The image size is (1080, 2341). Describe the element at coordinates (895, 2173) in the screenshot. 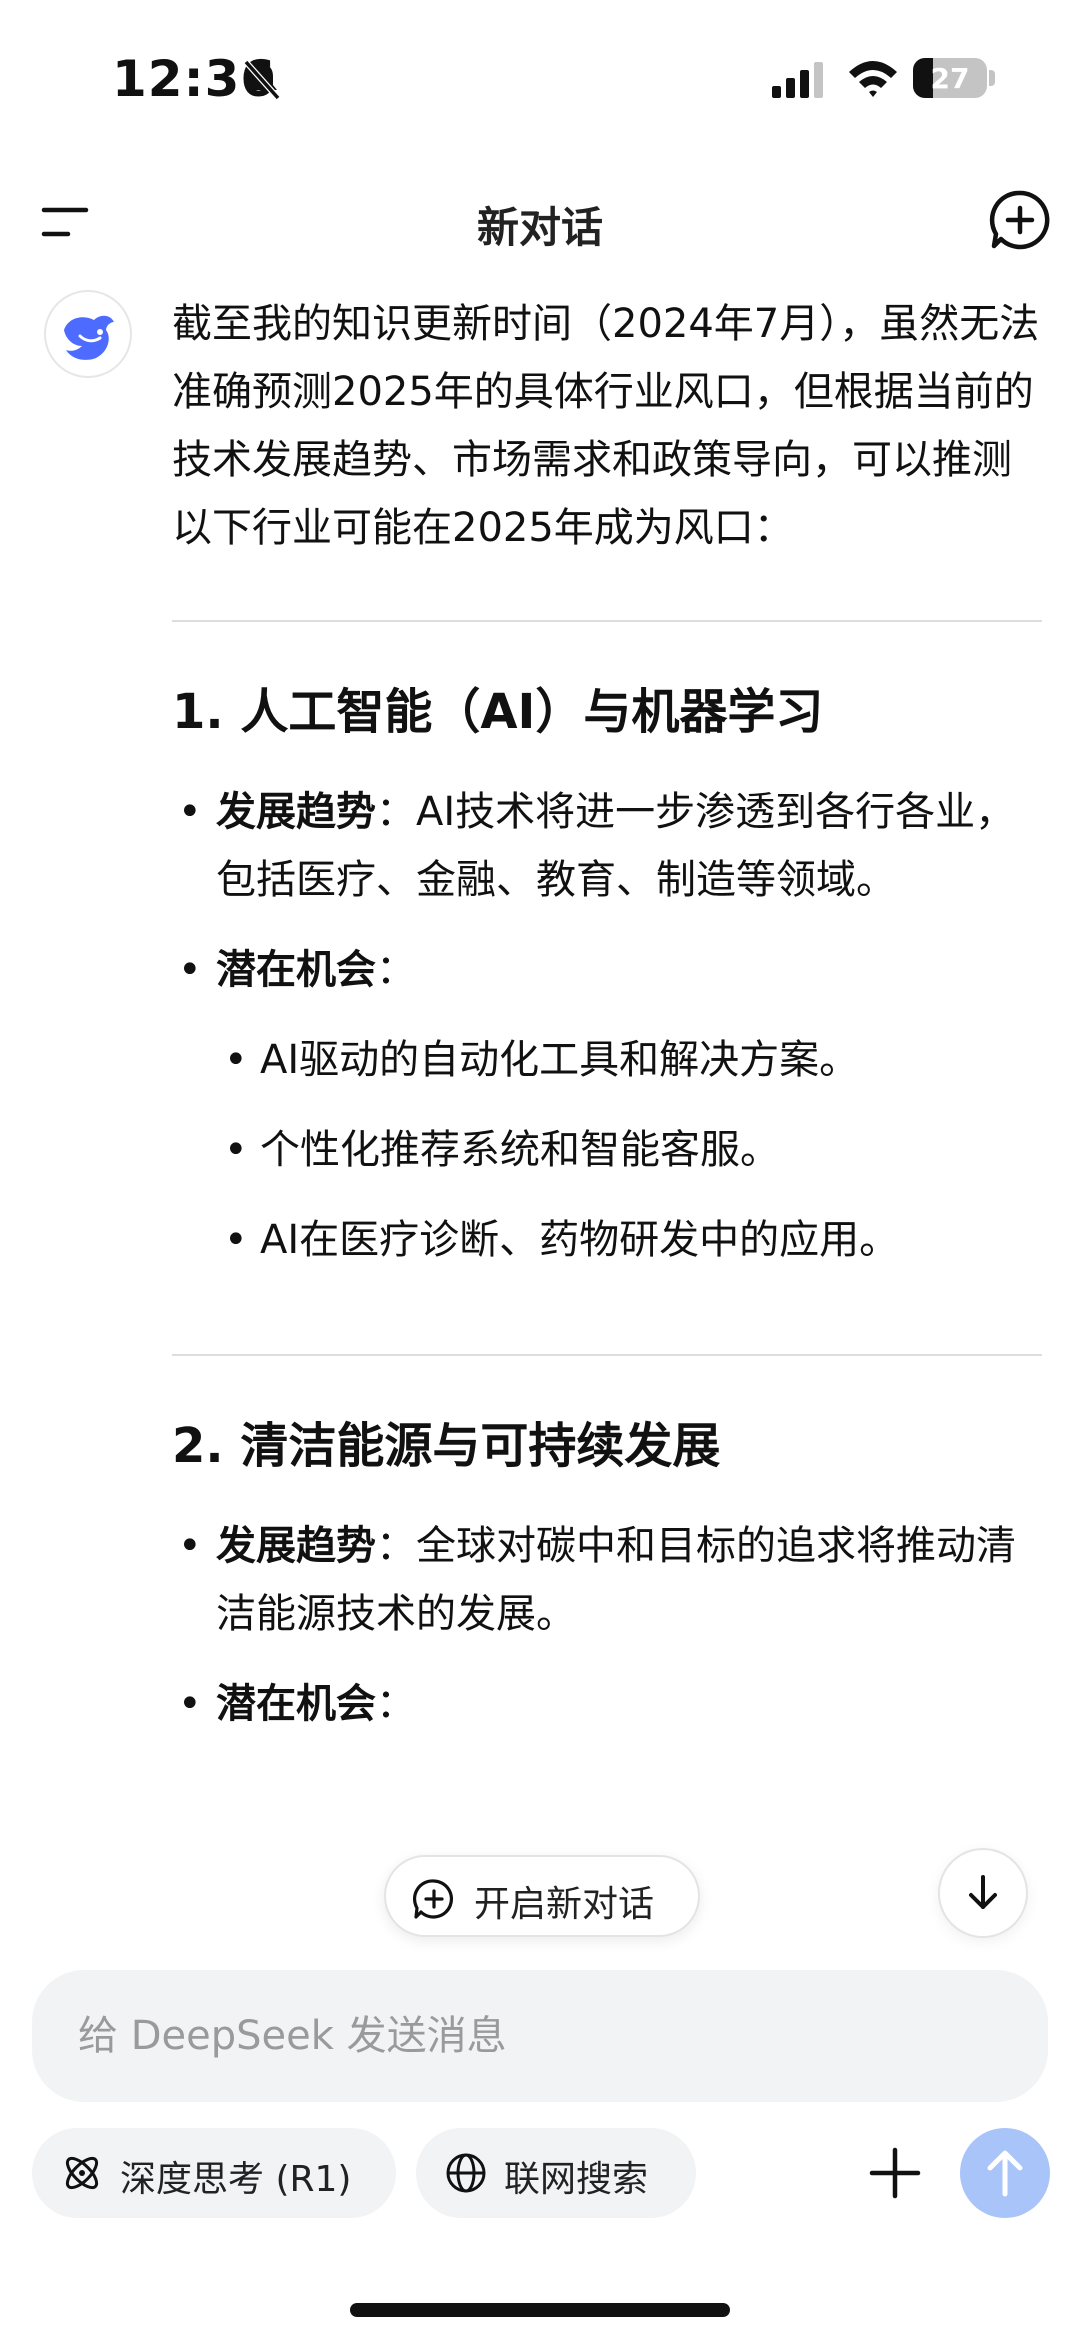

I see `plus-icon` at that location.